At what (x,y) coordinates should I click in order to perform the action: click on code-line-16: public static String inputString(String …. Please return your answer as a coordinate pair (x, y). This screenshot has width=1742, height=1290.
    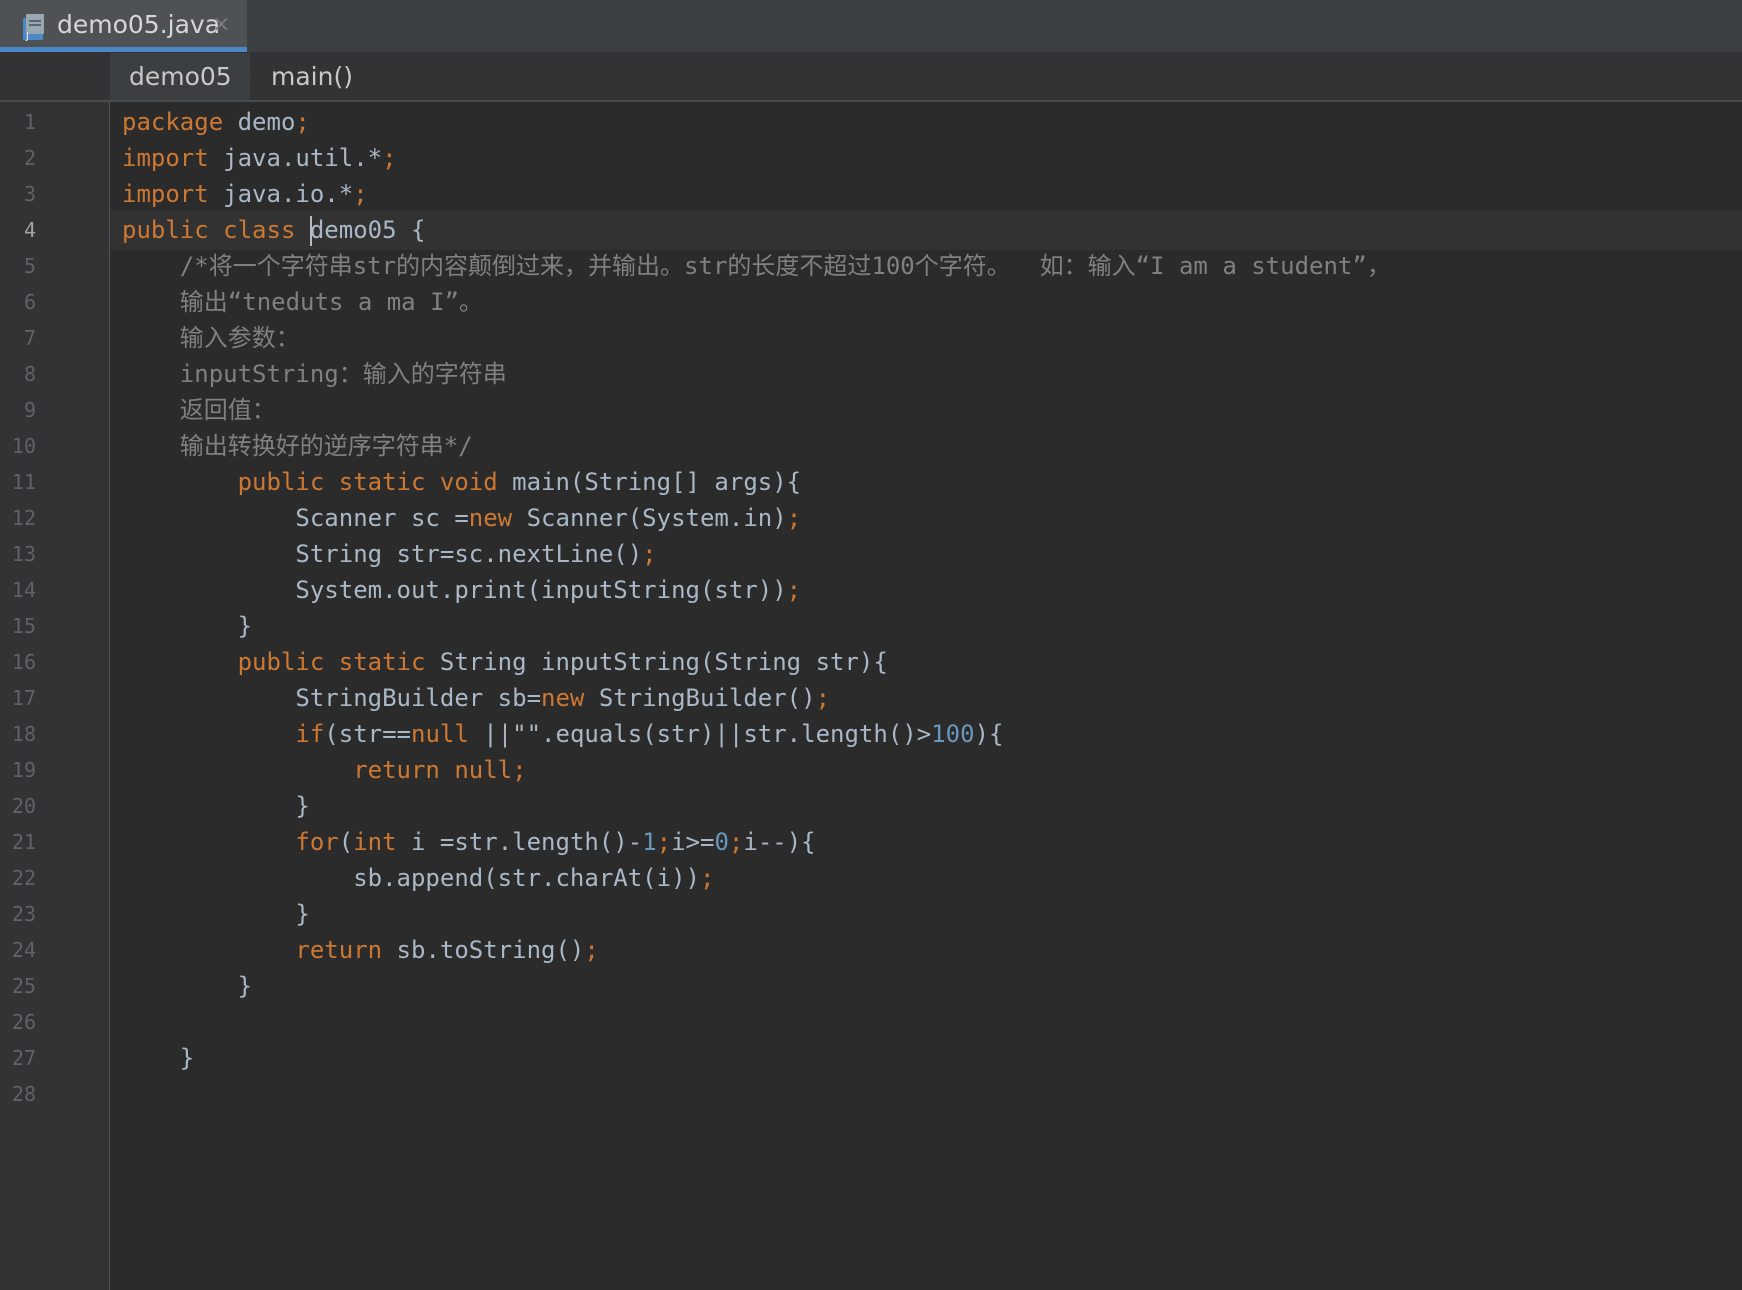
    Looking at the image, I should click on (562, 662).